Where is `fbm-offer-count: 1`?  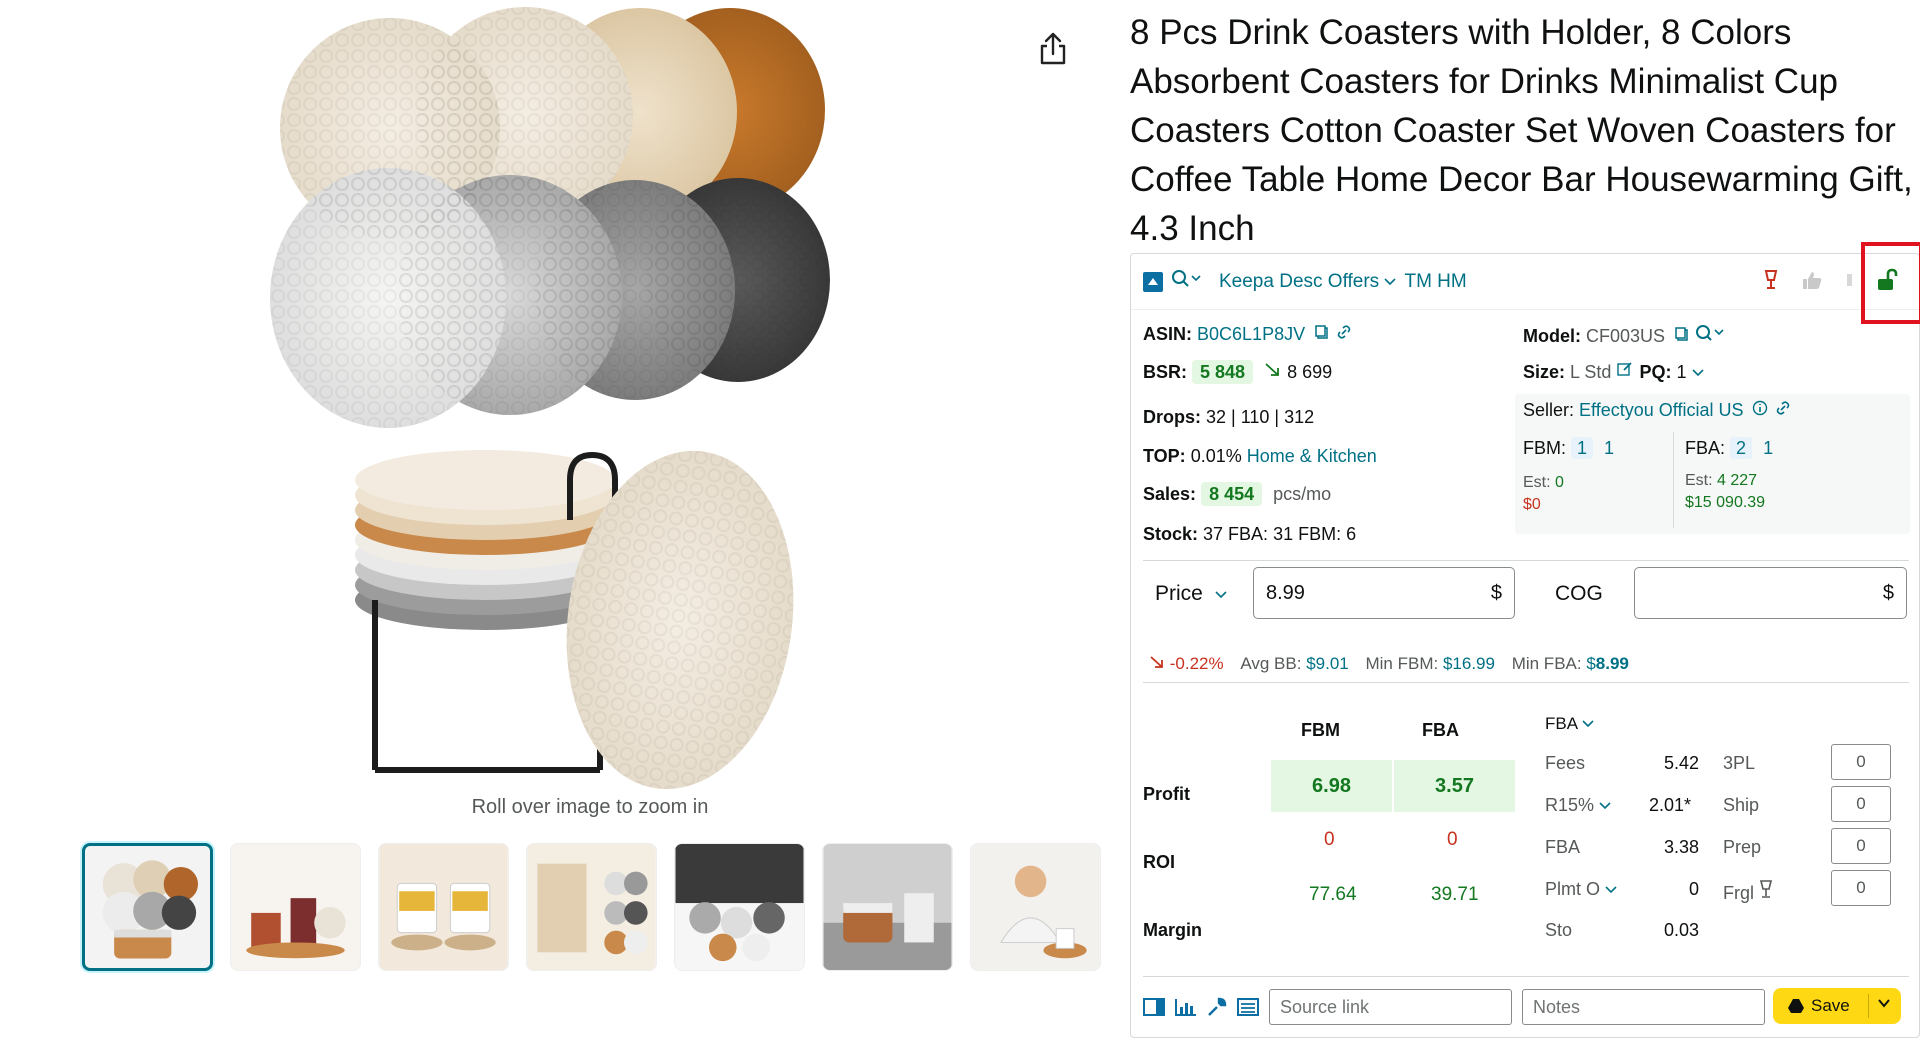
fbm-offer-count: 1 is located at coordinates (1582, 448).